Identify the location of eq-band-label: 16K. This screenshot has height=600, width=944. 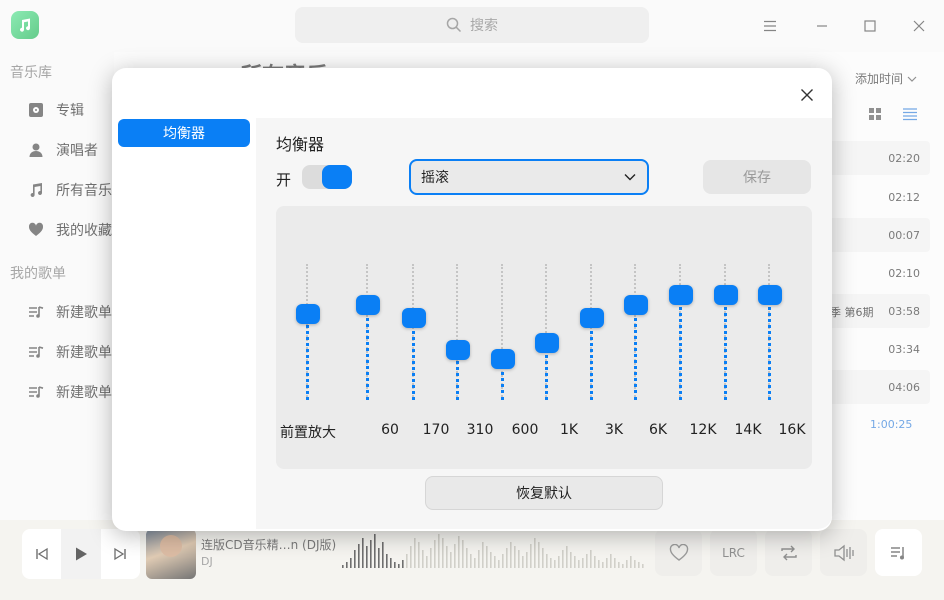
(792, 430).